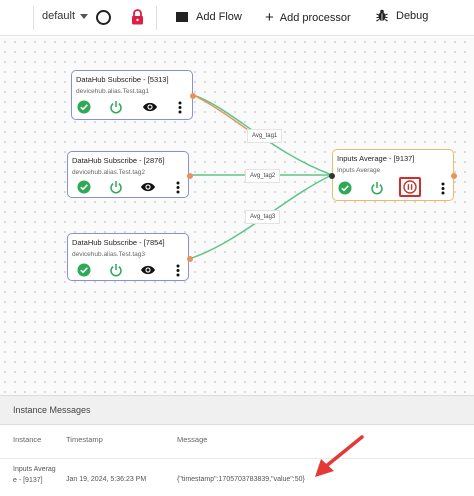 The height and width of the screenshot is (496, 474). Describe the element at coordinates (237, 410) in the screenshot. I see `panel-header: Instance Messages` at that location.